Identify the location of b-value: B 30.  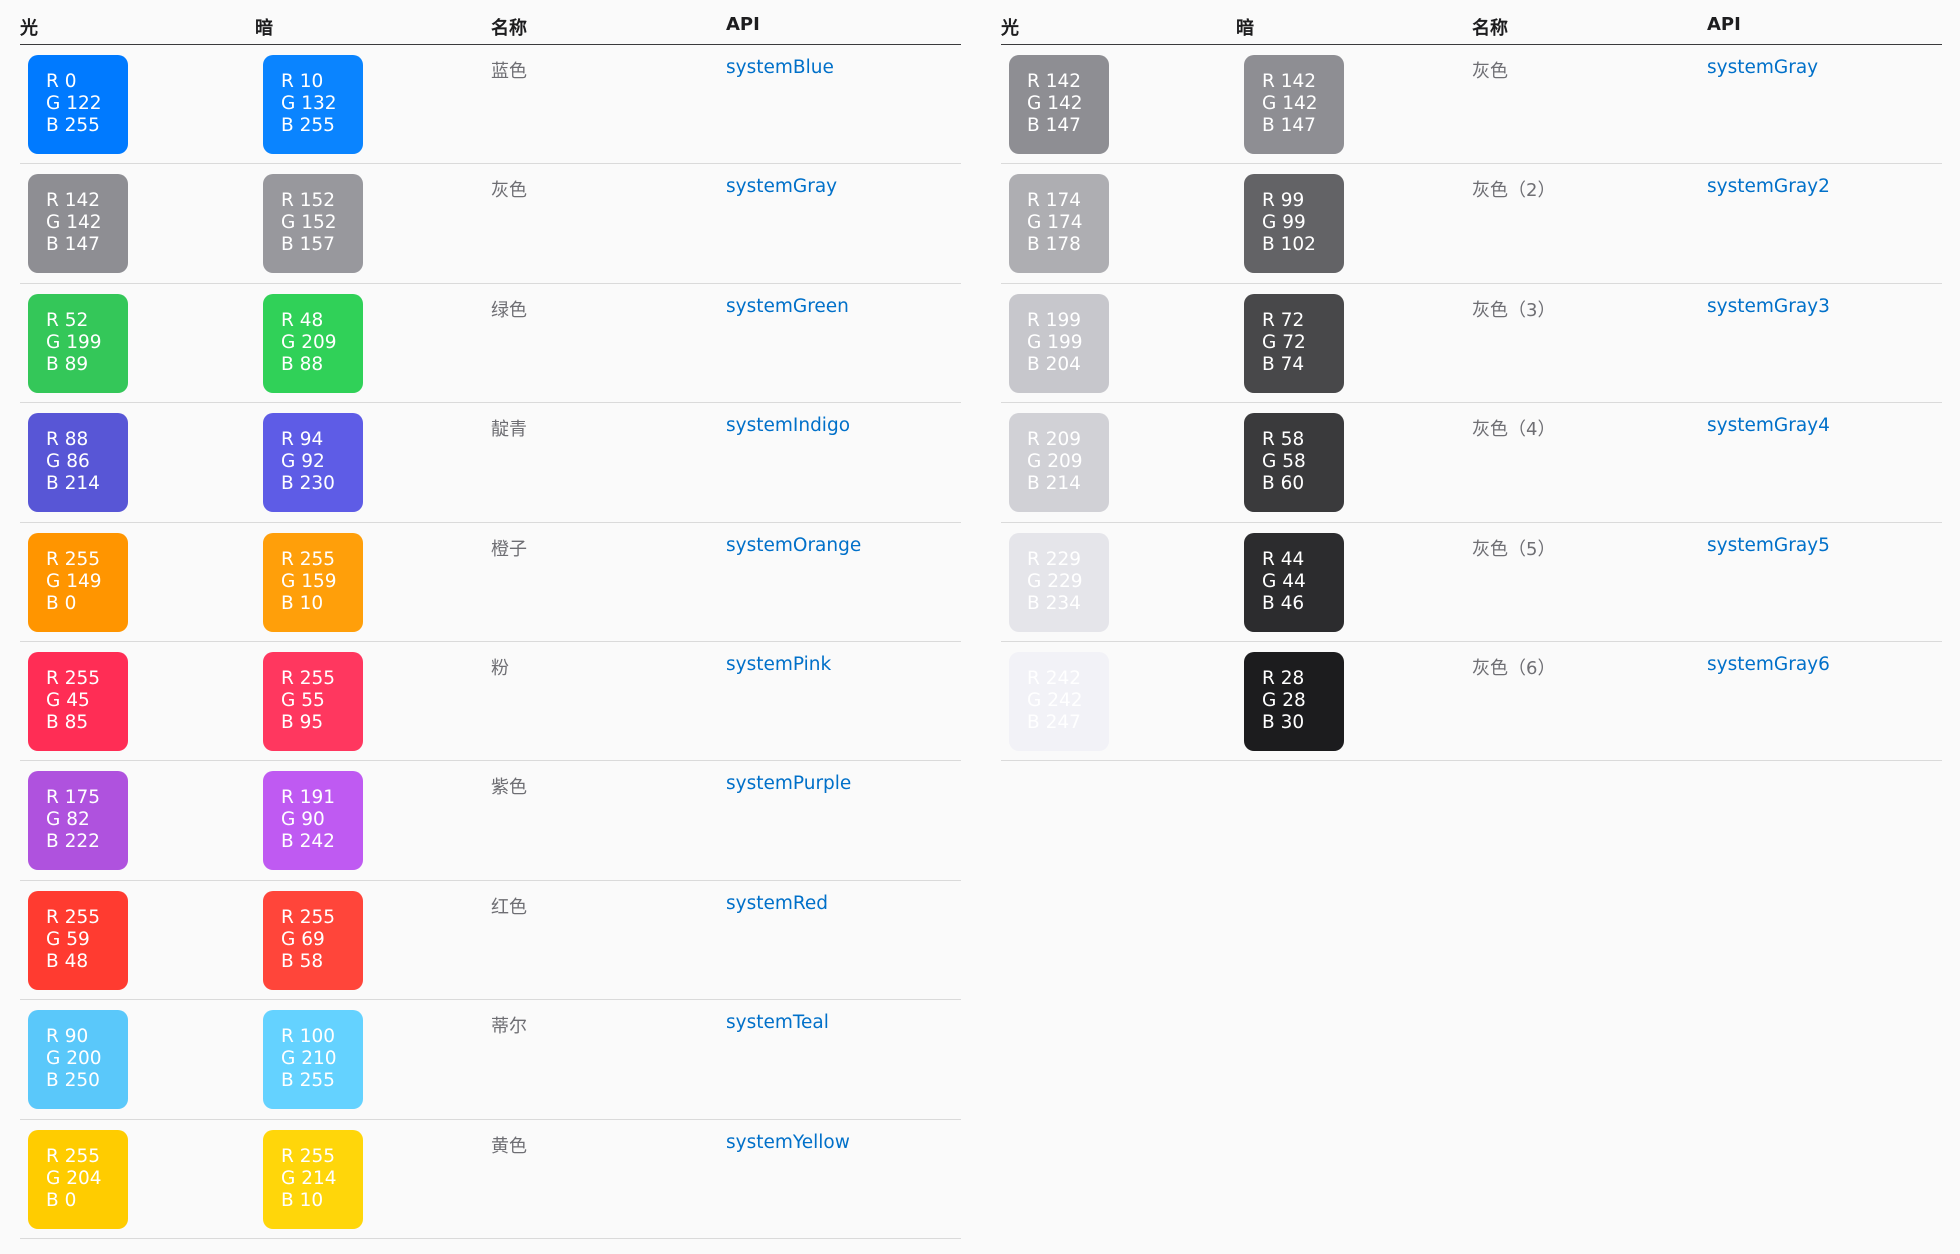
(1283, 722).